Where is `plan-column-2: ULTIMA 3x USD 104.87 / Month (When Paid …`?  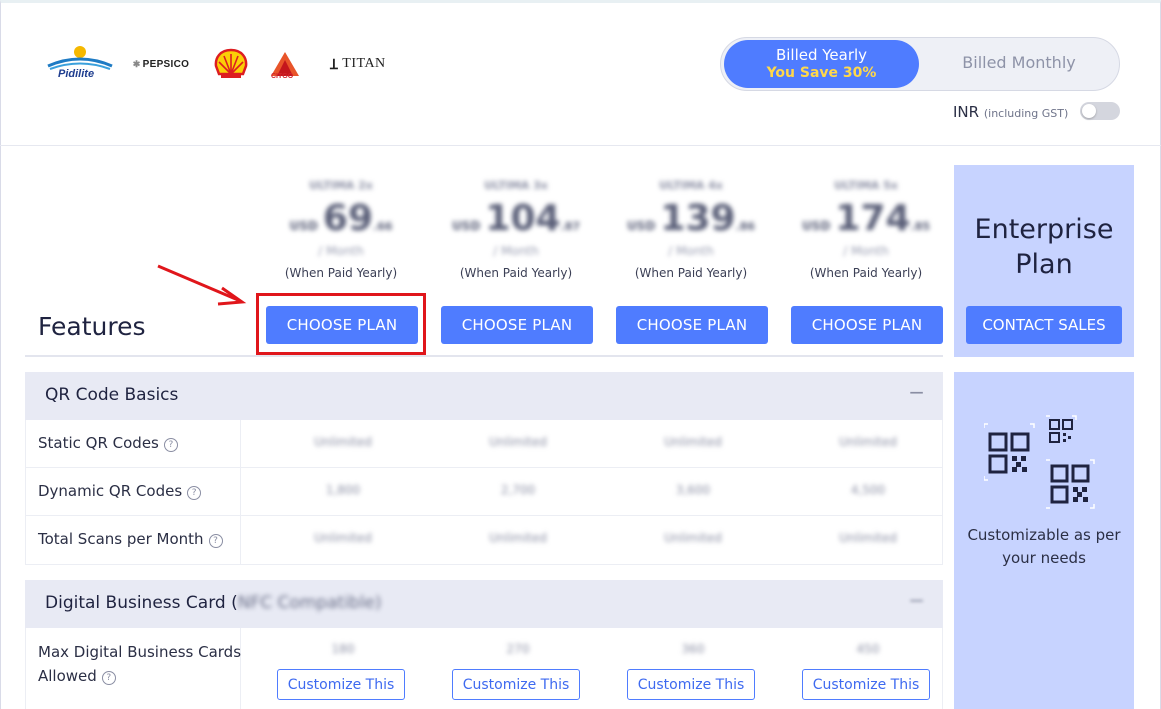
plan-column-2: ULTIMA 3x USD 104.87 / Month (When Paid … is located at coordinates (516, 230).